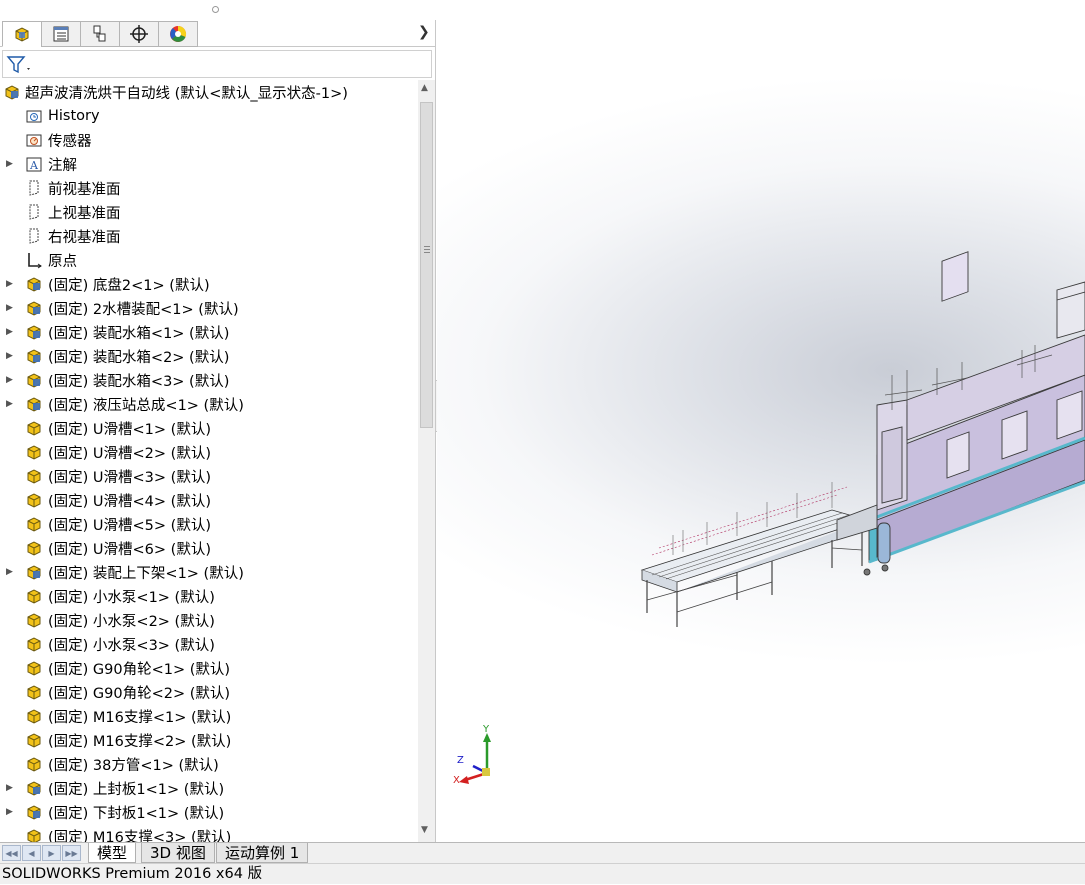 This screenshot has width=1085, height=885. Describe the element at coordinates (209, 116) in the screenshot. I see `tree-item: History` at that location.